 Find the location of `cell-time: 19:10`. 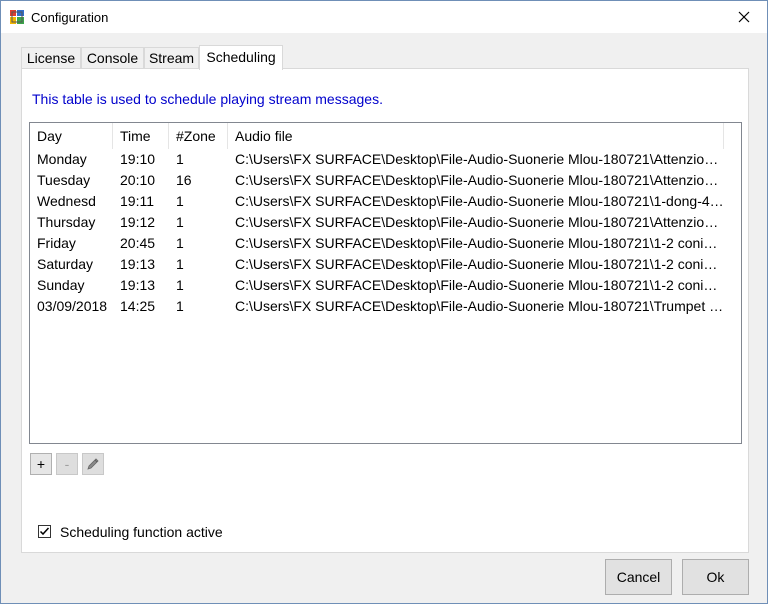

cell-time: 19:10 is located at coordinates (138, 159).